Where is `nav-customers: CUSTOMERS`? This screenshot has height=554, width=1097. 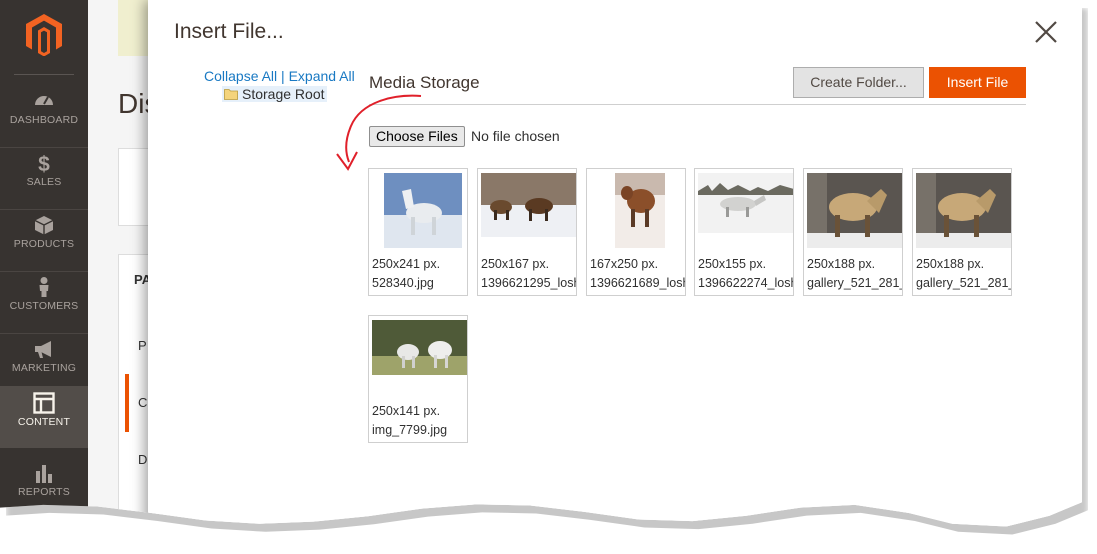
nav-customers: CUSTOMERS is located at coordinates (44, 301).